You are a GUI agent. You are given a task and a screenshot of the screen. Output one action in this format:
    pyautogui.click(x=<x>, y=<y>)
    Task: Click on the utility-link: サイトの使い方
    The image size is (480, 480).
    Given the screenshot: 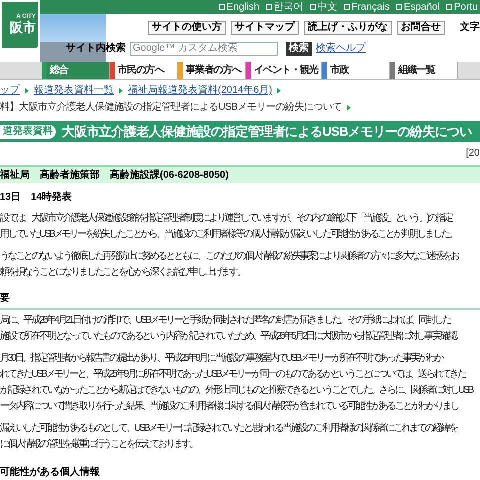 What is the action you would take?
    pyautogui.click(x=187, y=27)
    